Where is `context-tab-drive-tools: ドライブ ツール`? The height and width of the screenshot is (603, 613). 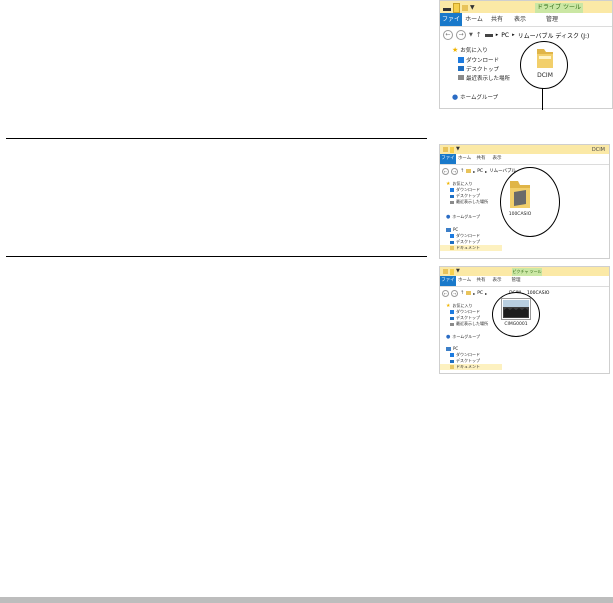
context-tab-drive-tools: ドライブ ツール is located at coordinates (559, 8).